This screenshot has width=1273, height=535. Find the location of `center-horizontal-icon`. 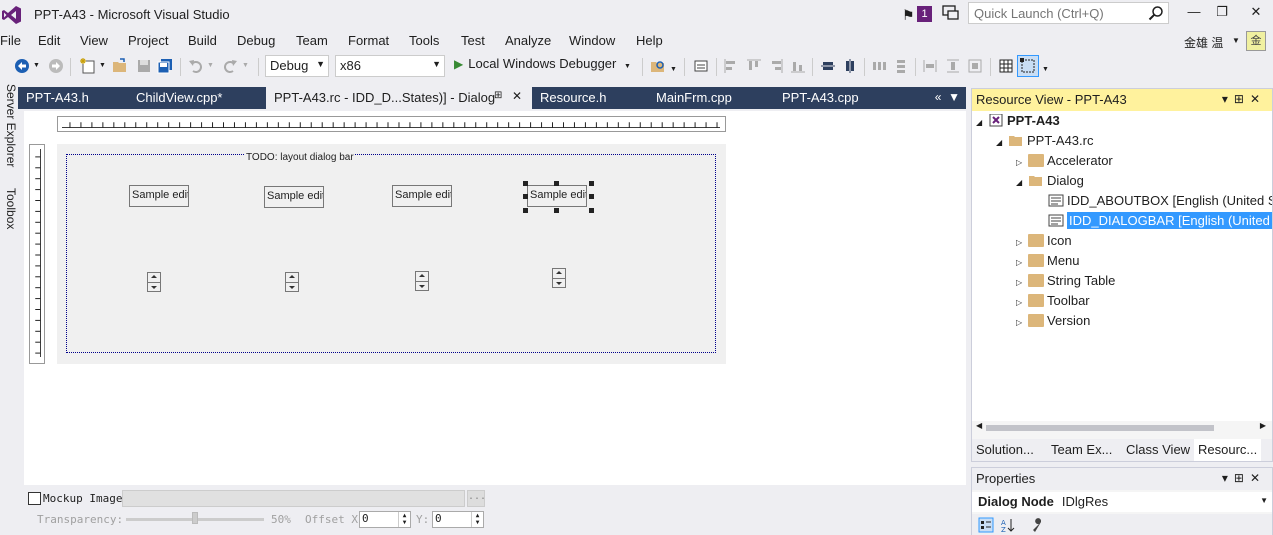

center-horizontal-icon is located at coordinates (850, 66).